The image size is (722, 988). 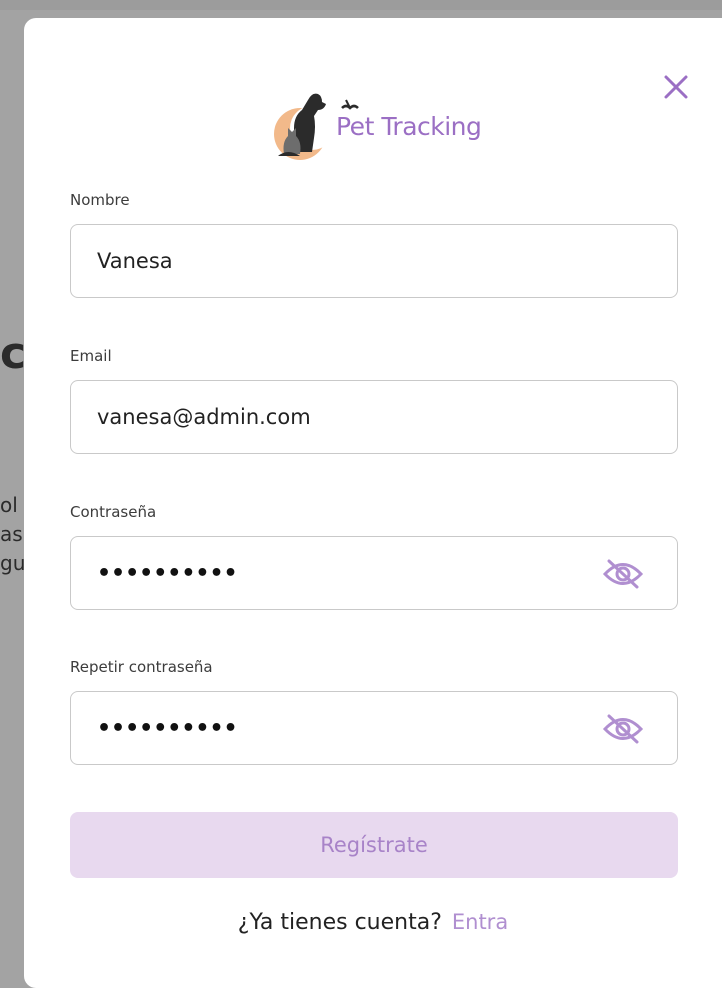 What do you see at coordinates (9, 505) in the screenshot?
I see `background-text-fragment: ol` at bounding box center [9, 505].